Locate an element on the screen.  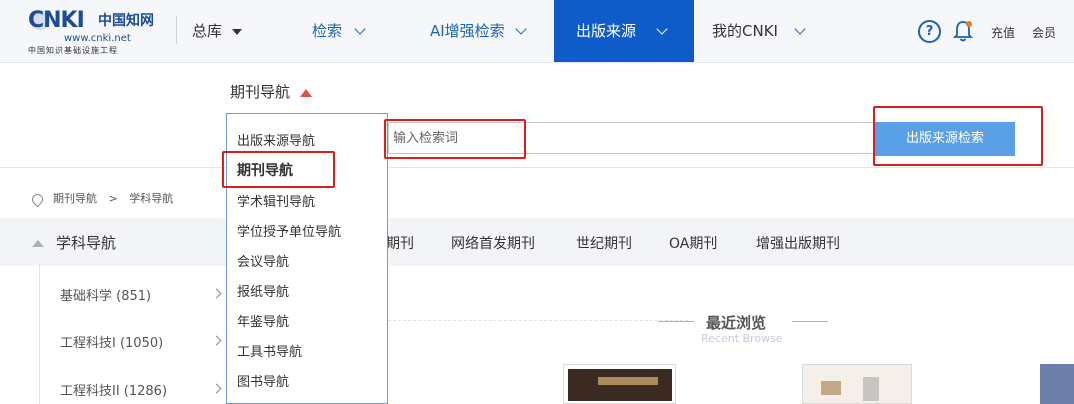
sidebar-item-engineering-2: 工程科技II (1286) is located at coordinates (113, 389).